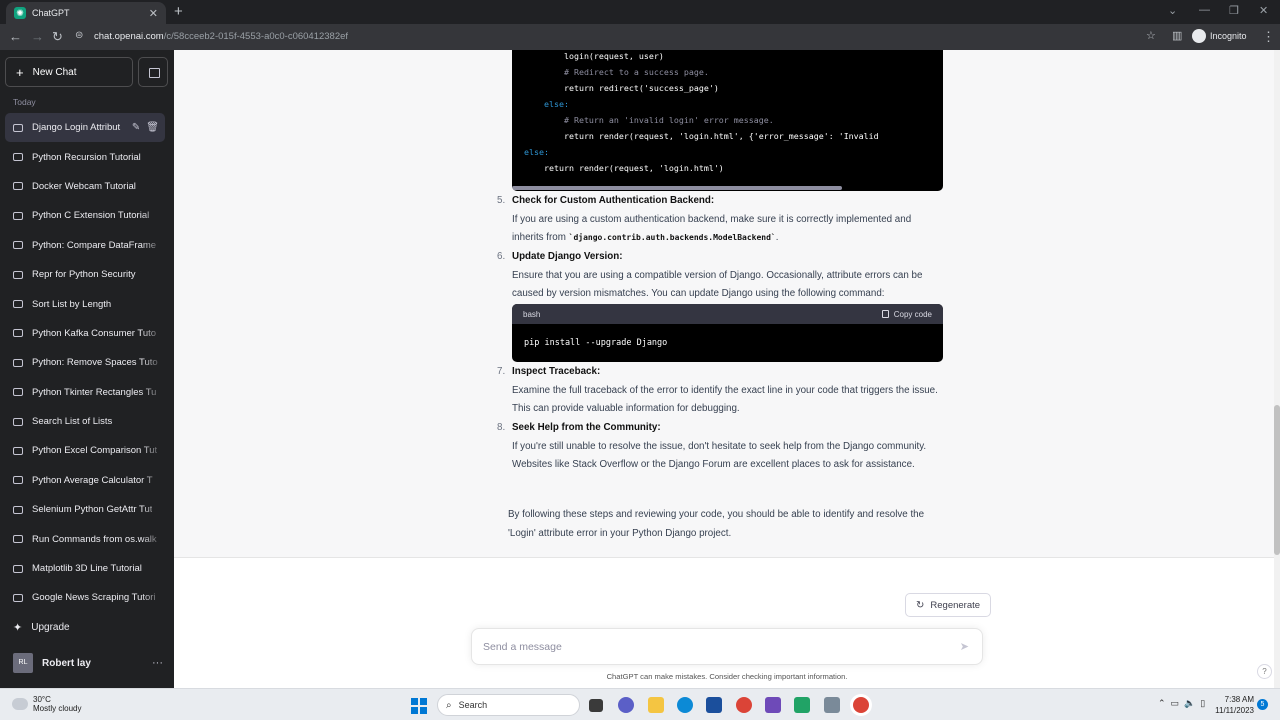  Describe the element at coordinates (1264, 671) in the screenshot. I see `help-icon: ?` at that location.